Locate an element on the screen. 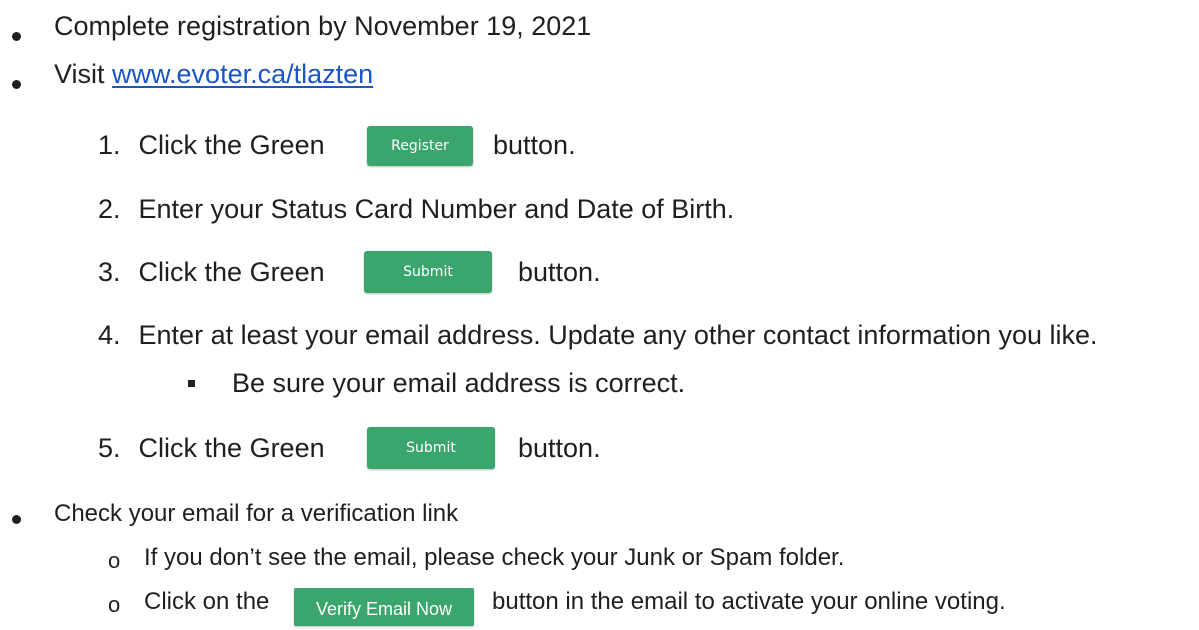 This screenshot has height=630, width=1199. sub-bullet-text: Be sure your email address is correct. is located at coordinates (459, 383).